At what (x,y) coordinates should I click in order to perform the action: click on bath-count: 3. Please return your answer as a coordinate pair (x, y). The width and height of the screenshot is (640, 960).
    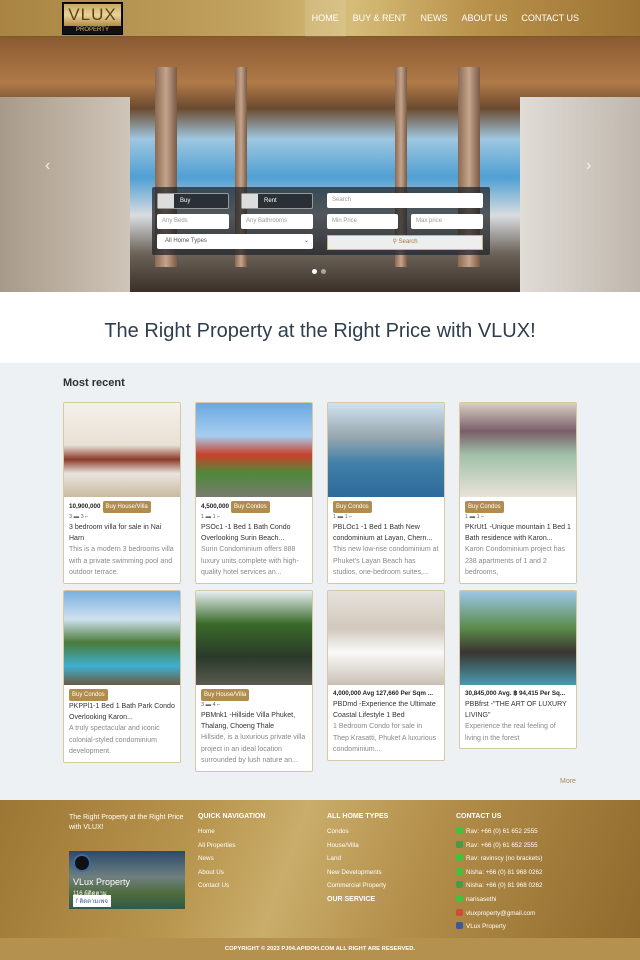
    Looking at the image, I should click on (82, 517).